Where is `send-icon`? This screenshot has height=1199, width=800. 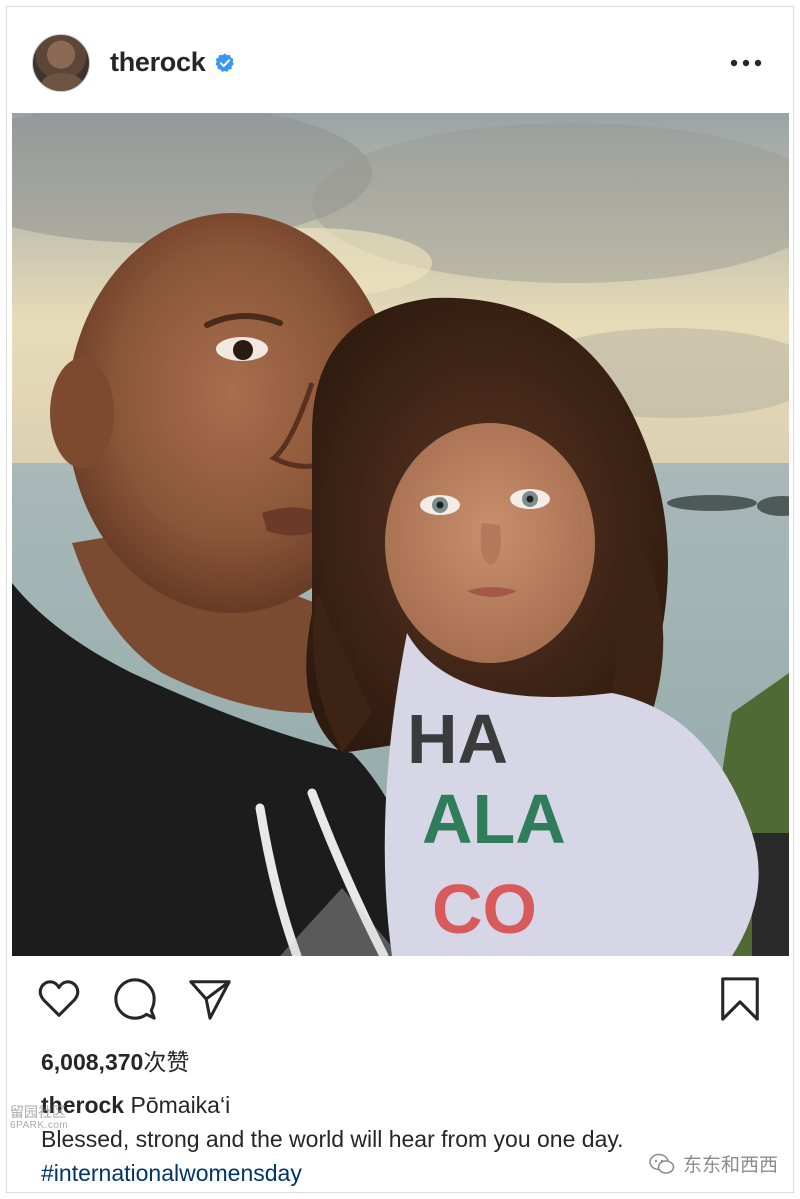
send-icon is located at coordinates (210, 999).